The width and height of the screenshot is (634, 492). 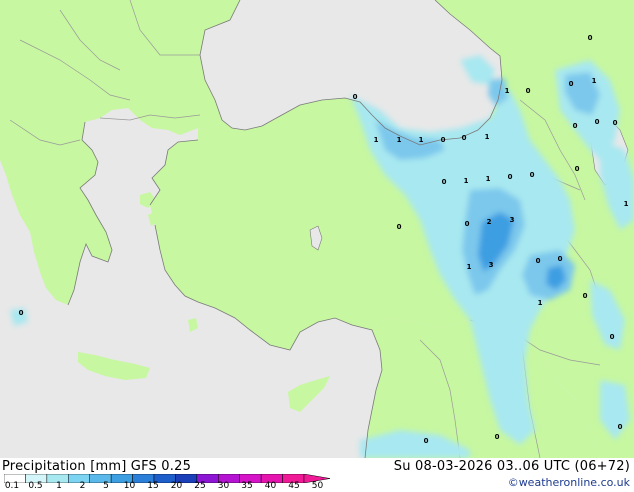 I want to click on map-title: Precipitation [mm] GFS 0.25, so click(x=97, y=466).